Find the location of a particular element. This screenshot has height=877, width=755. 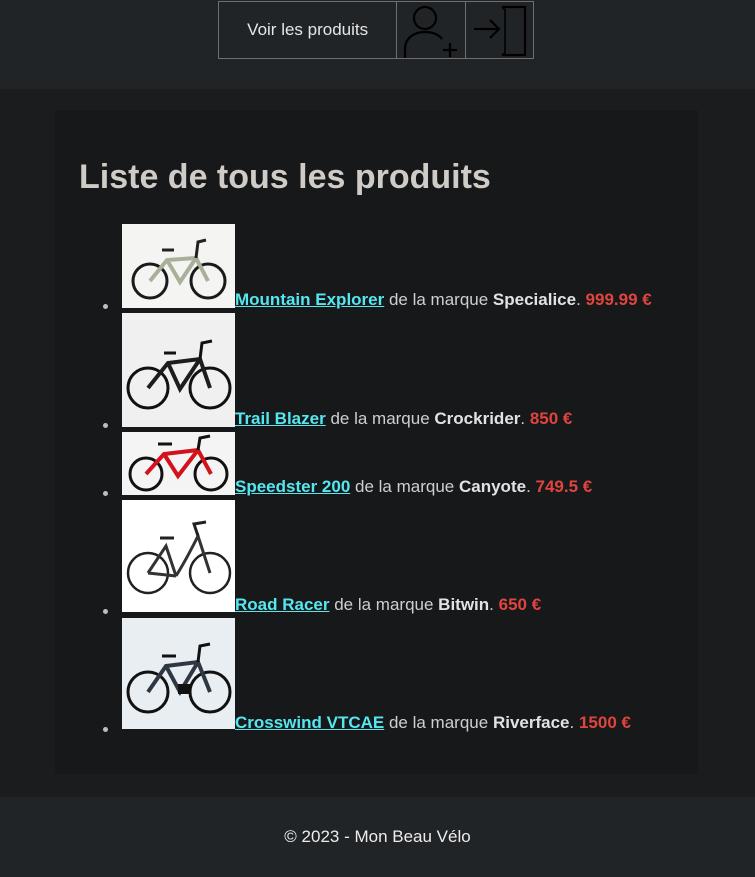

product-price: 850 € is located at coordinates (551, 418).